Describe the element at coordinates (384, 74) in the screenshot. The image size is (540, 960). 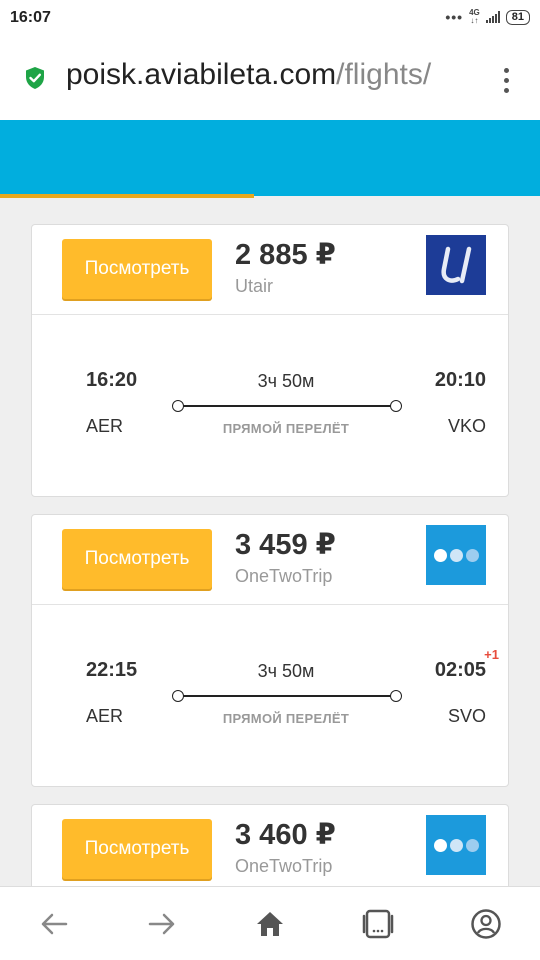
I see `url-path: /flights/` at that location.